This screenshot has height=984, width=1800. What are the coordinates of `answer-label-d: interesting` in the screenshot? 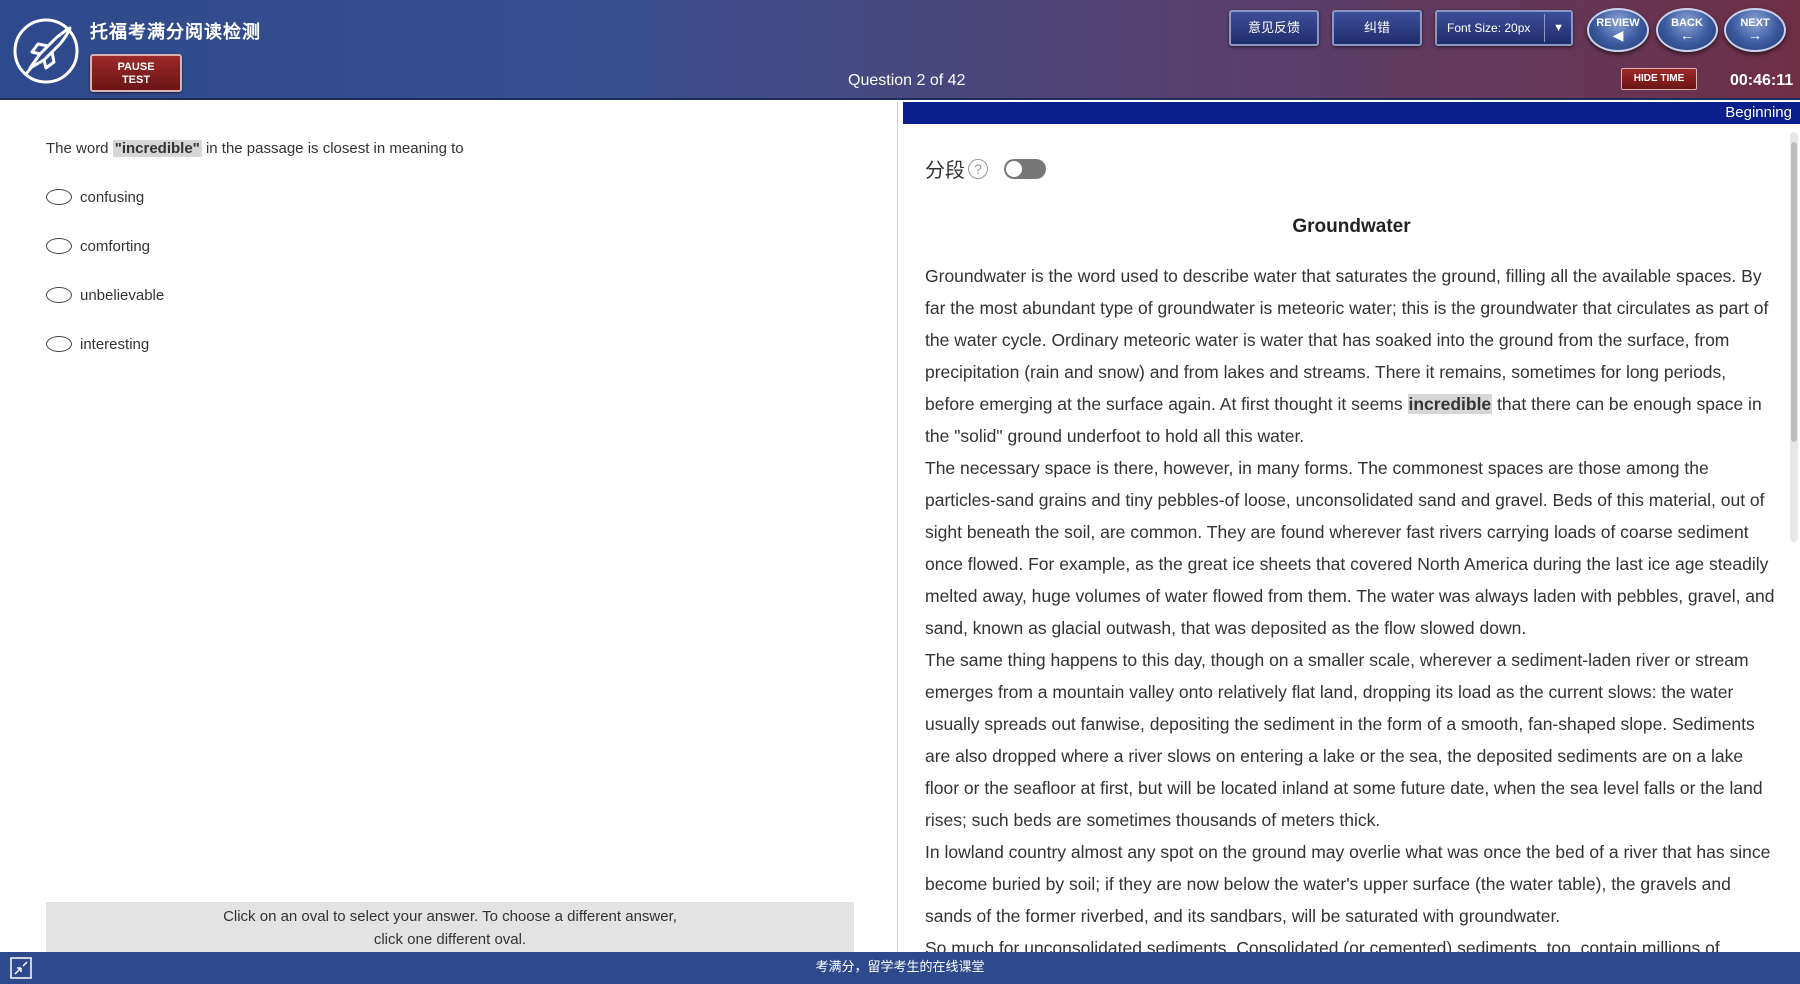 It's located at (115, 344).